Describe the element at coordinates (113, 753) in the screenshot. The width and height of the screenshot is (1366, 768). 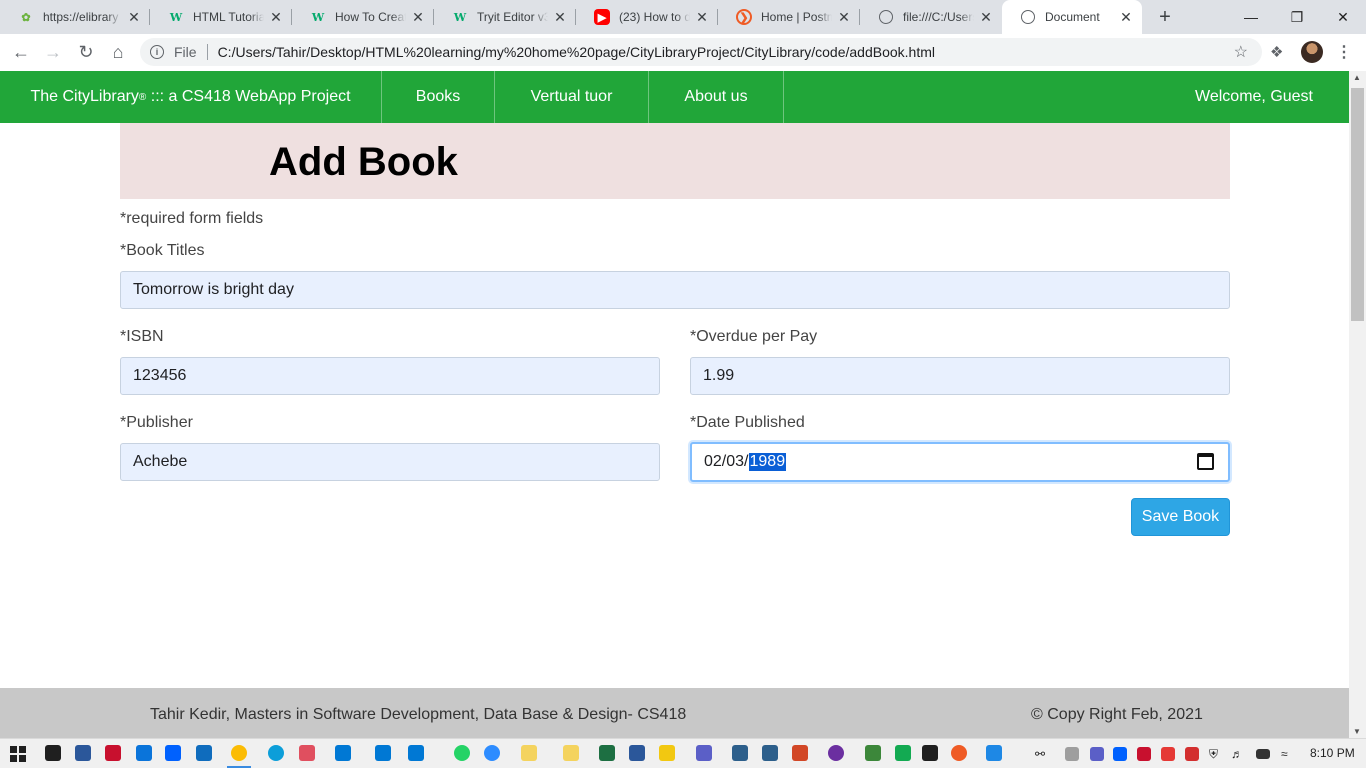
I see `mcafee-icon` at that location.